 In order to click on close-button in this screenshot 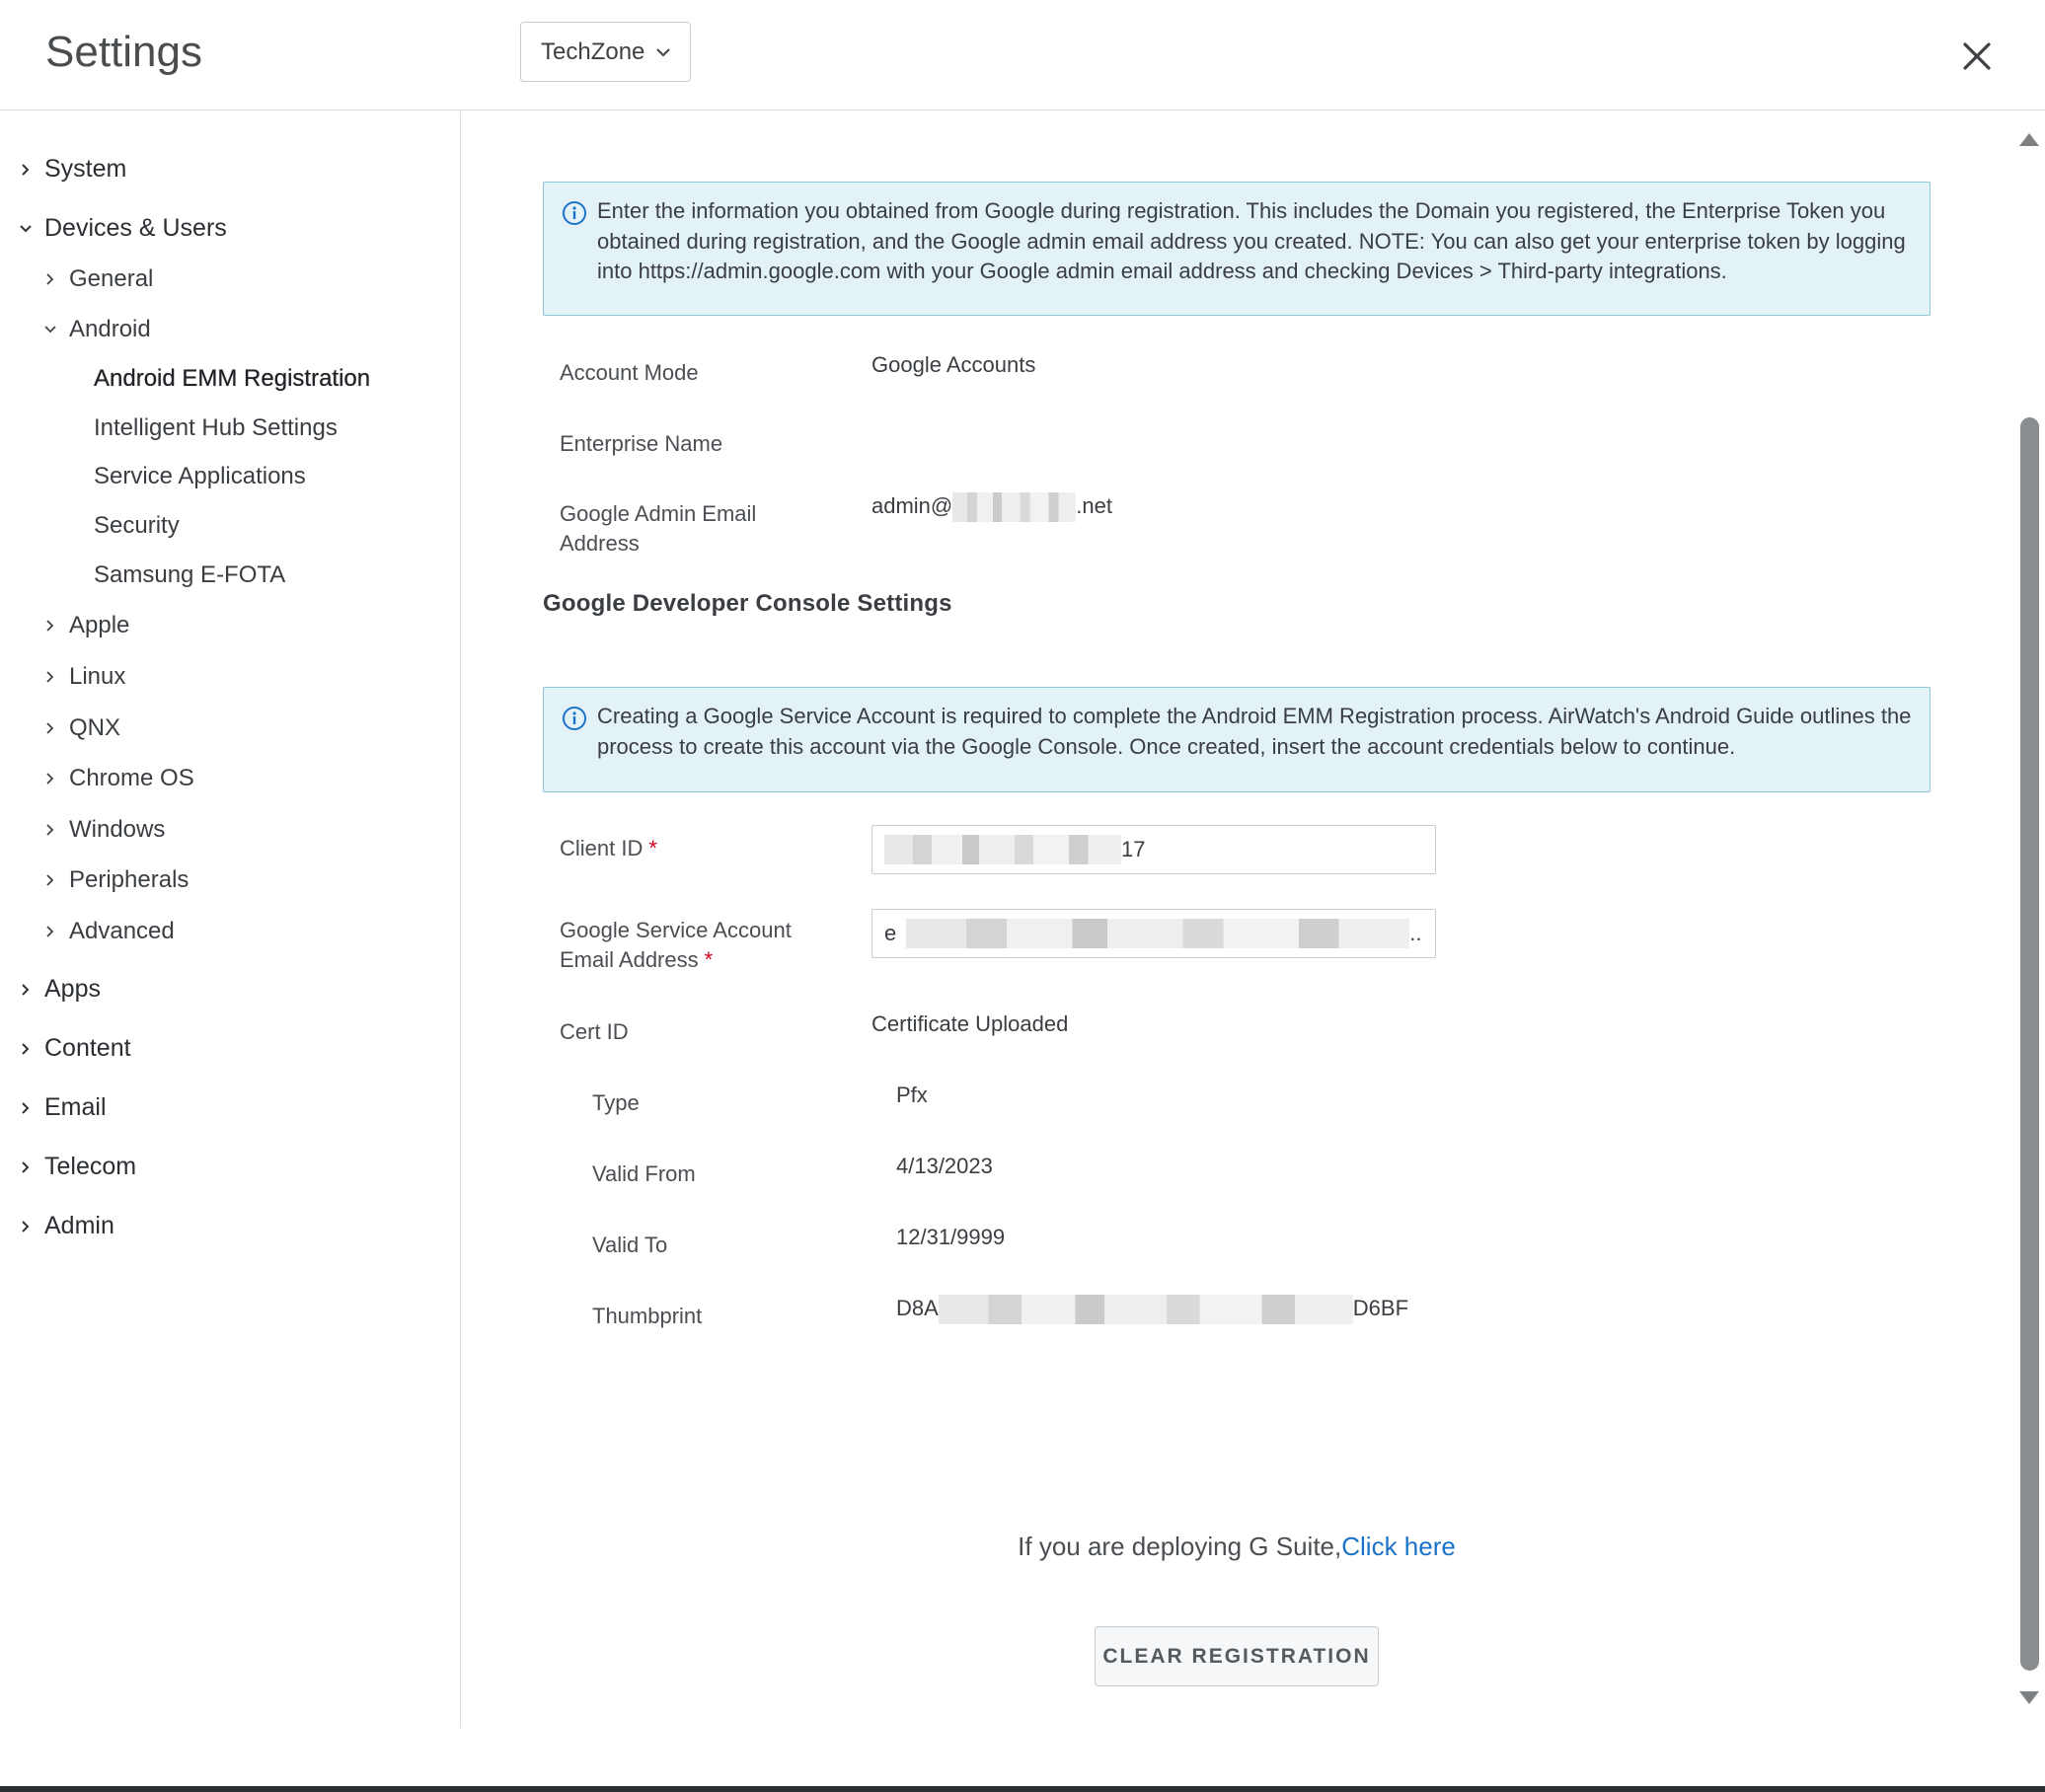, I will do `click(1977, 56)`.